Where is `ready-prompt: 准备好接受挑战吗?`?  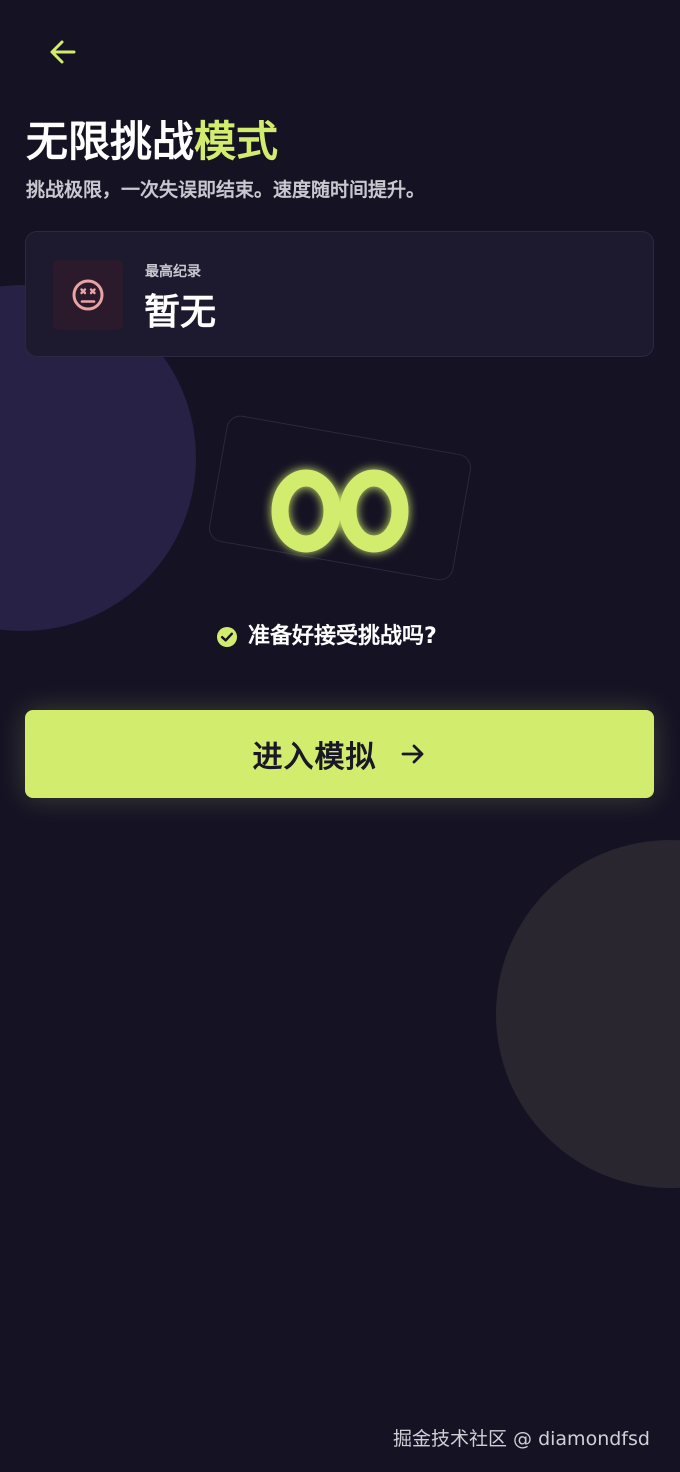
ready-prompt: 准备好接受挑战吗? is located at coordinates (326, 637).